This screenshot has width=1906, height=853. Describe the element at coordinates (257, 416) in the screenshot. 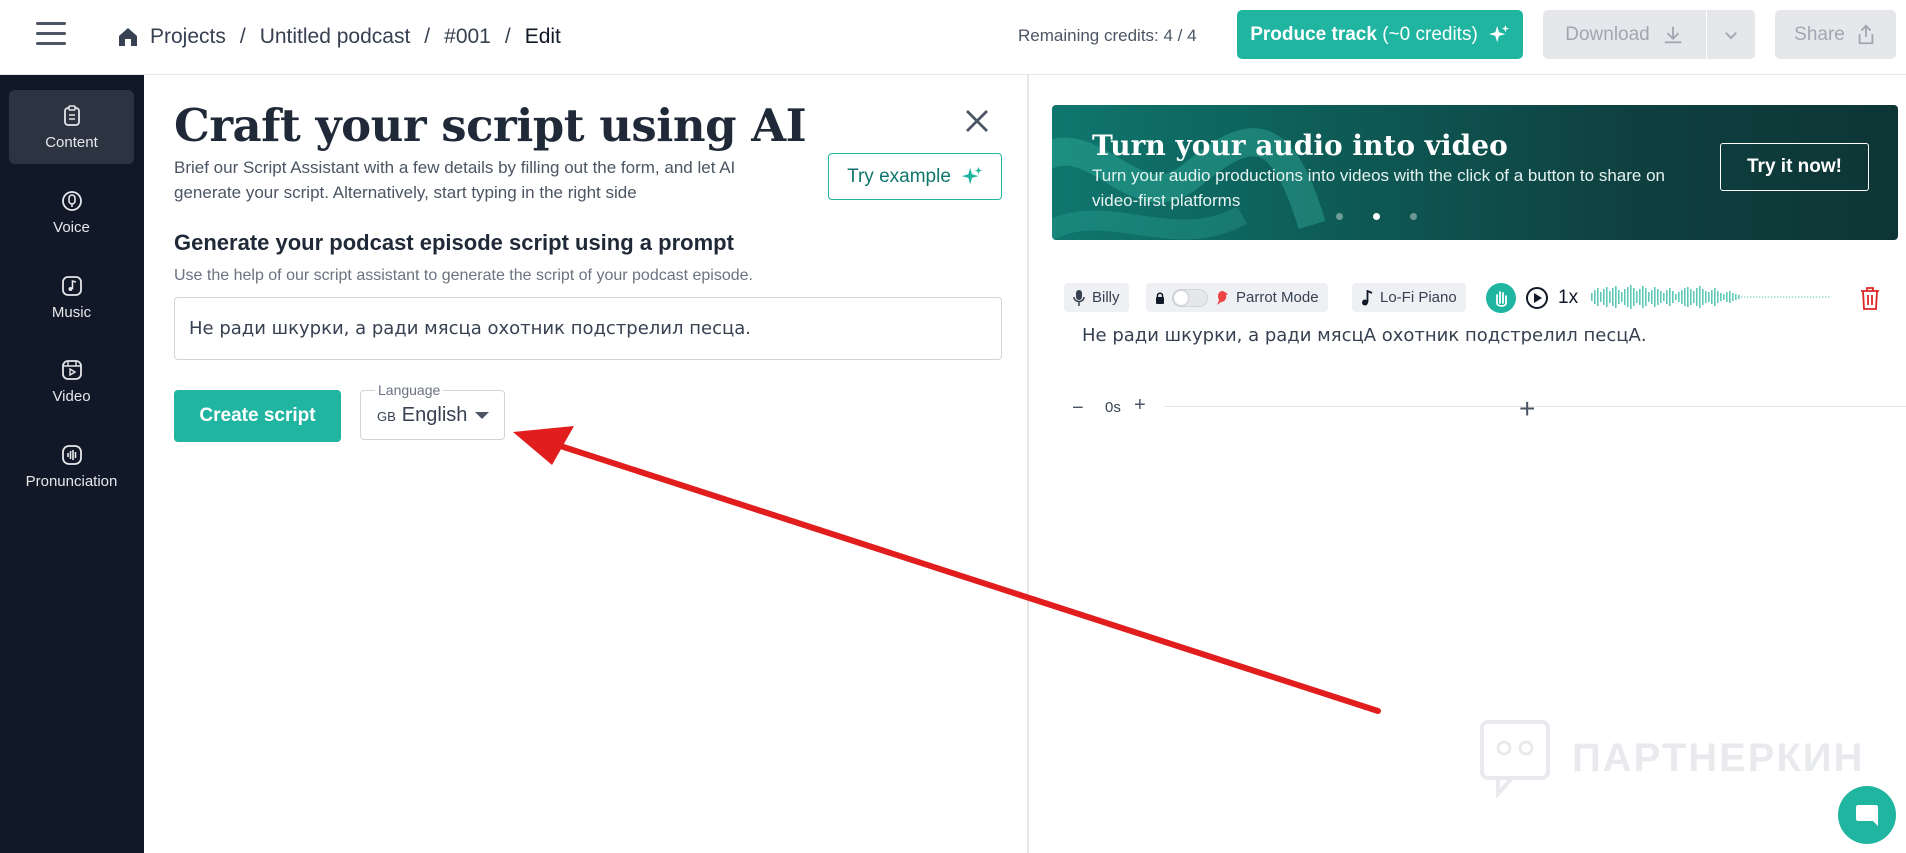

I see `create-script-button: Create script` at that location.